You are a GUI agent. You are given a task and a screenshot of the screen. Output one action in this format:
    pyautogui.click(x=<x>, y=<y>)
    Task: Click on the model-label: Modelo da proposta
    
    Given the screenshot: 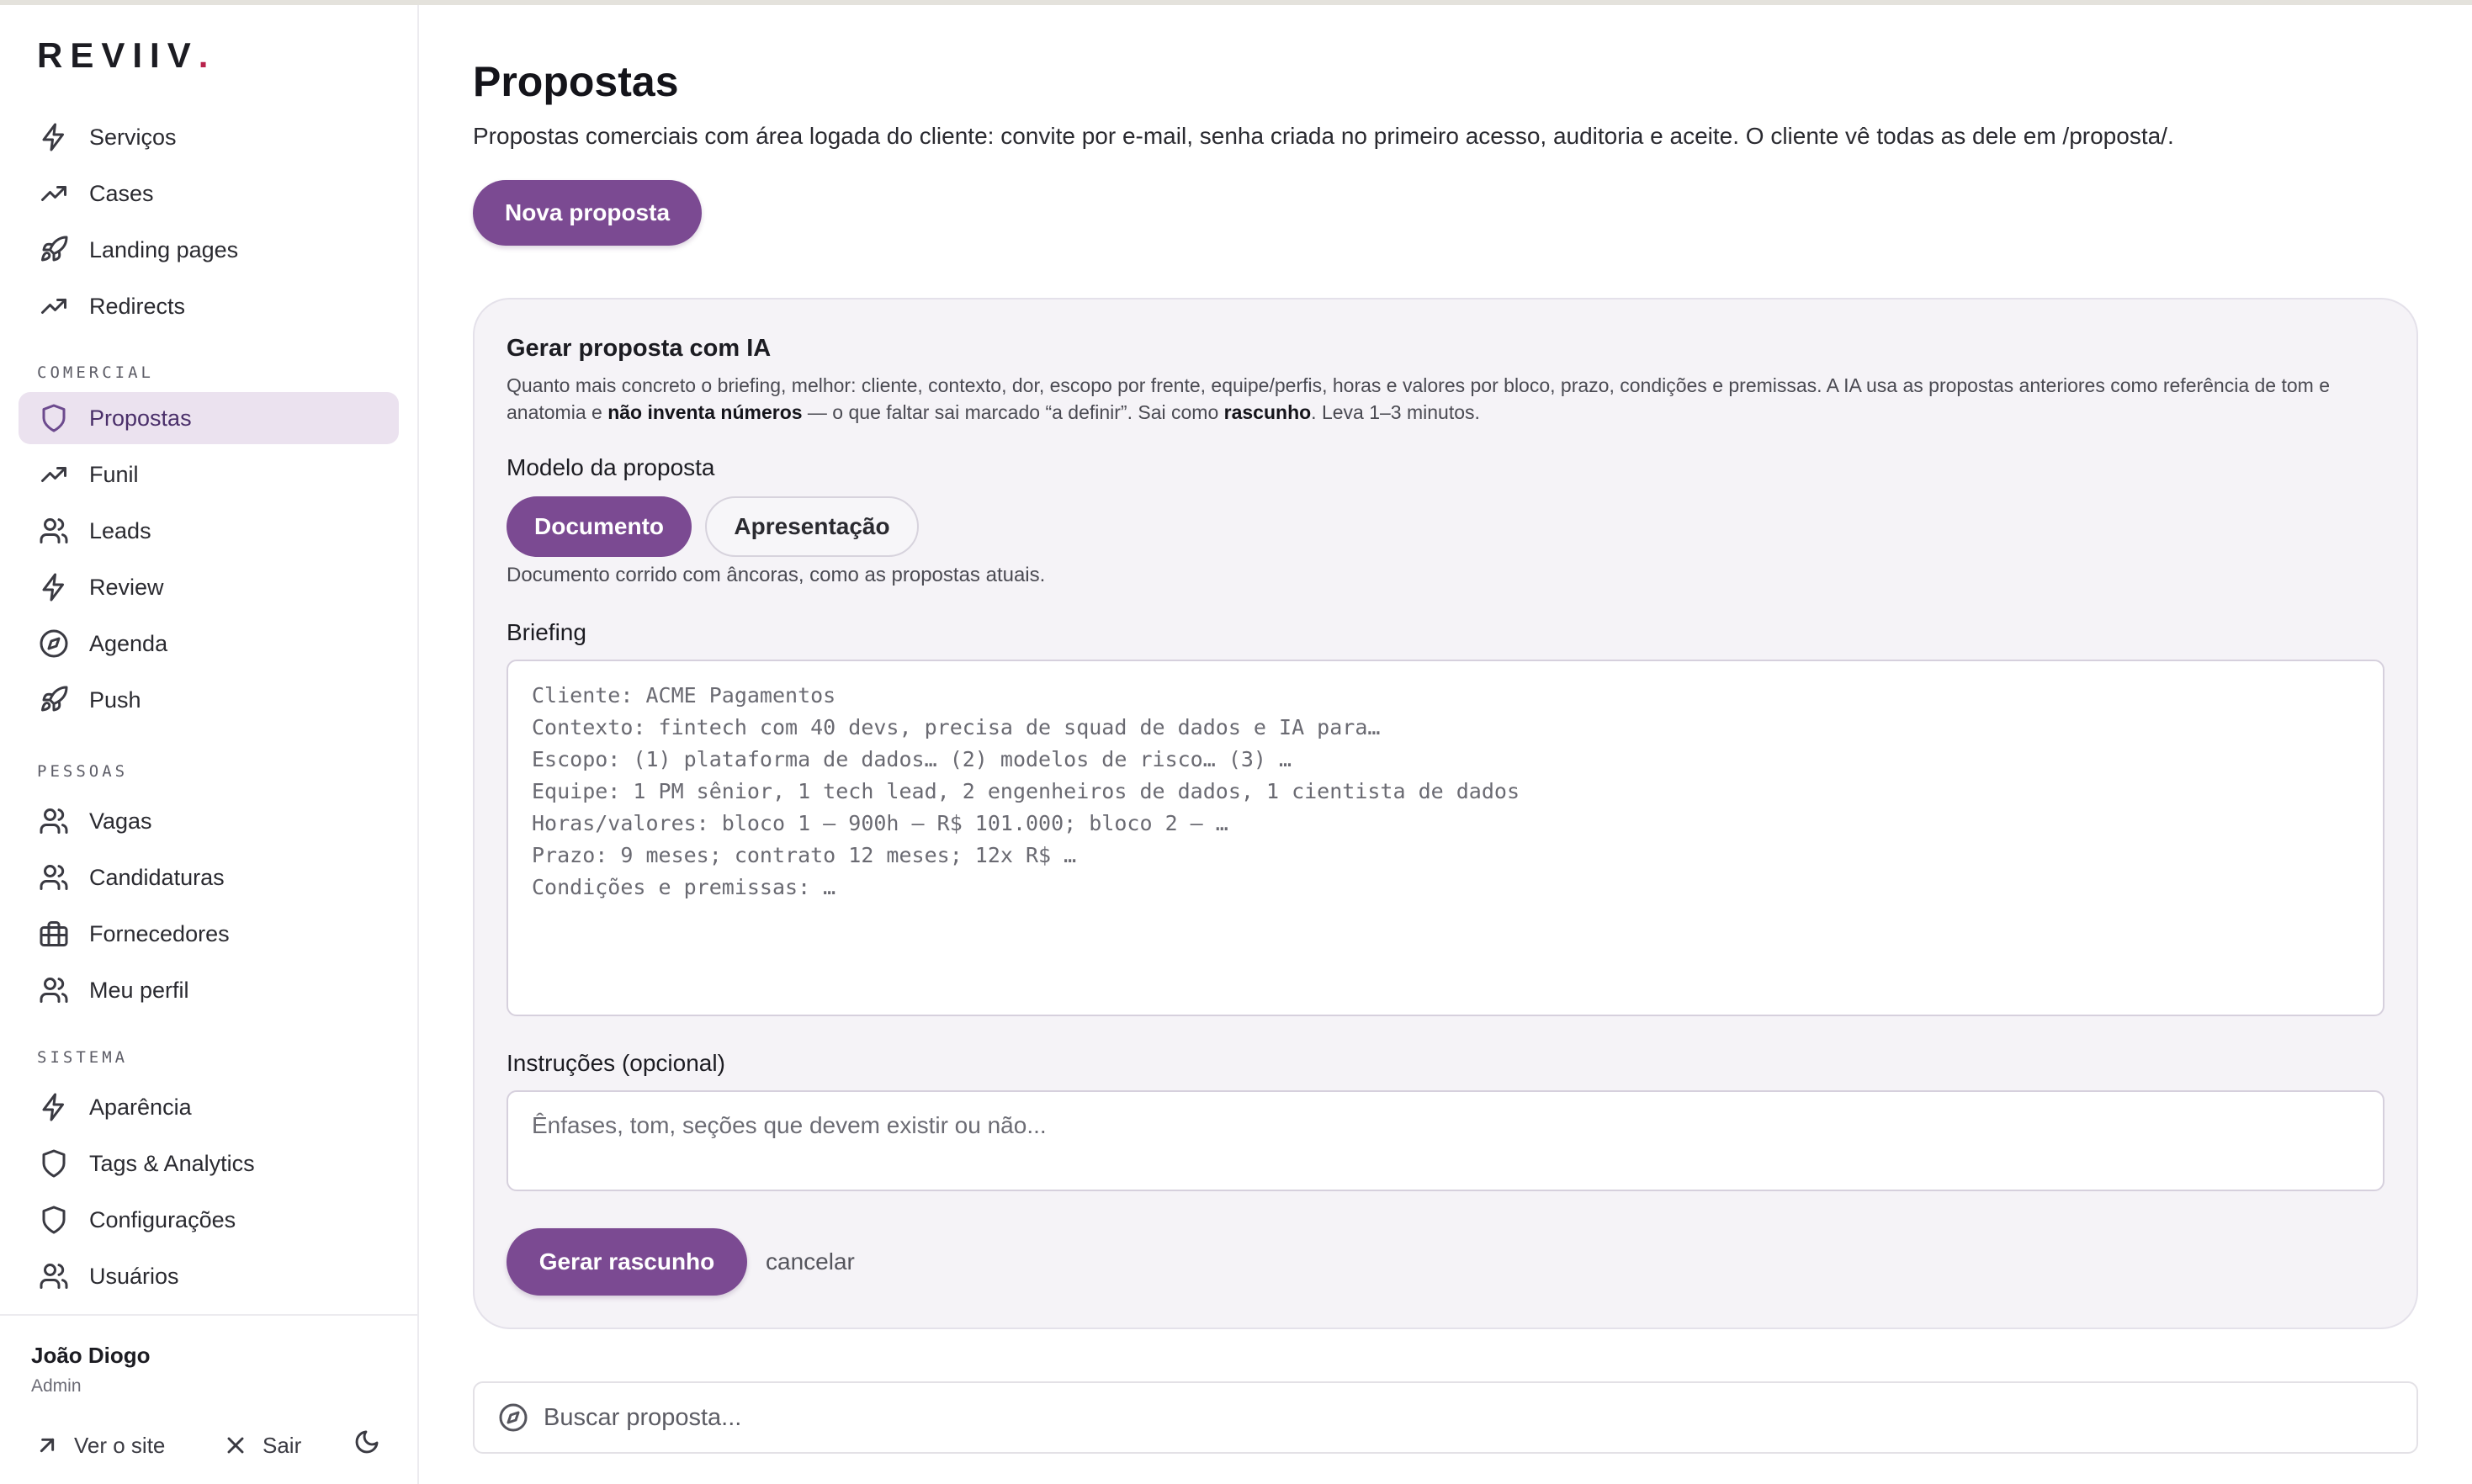 What is the action you would take?
    pyautogui.click(x=611, y=467)
    